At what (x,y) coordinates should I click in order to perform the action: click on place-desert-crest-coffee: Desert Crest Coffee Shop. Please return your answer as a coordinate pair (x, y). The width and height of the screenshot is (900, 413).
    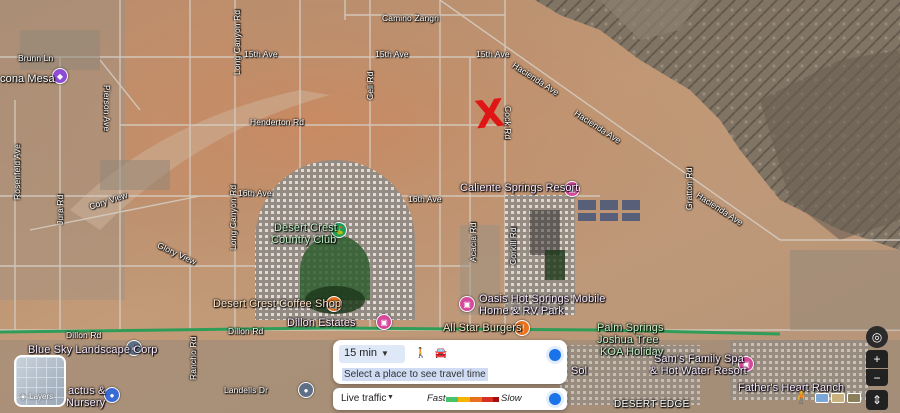
    Looking at the image, I should click on (277, 304).